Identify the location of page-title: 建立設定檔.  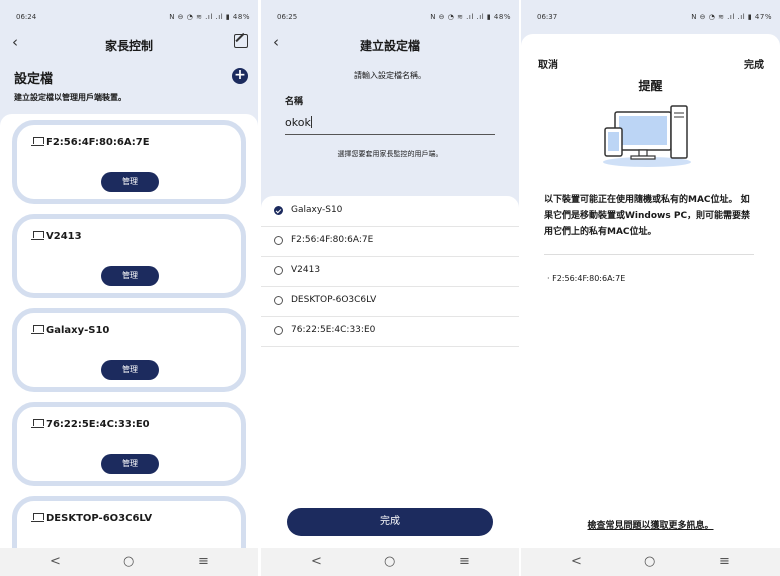
(389, 46).